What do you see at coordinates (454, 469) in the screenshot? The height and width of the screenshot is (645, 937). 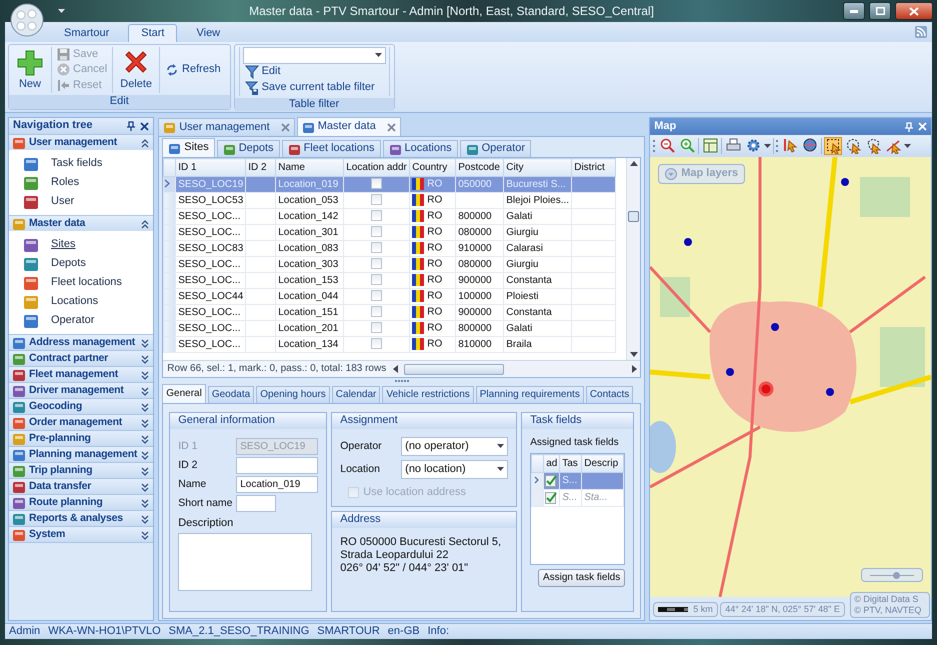 I see `dropdown: (no location)` at bounding box center [454, 469].